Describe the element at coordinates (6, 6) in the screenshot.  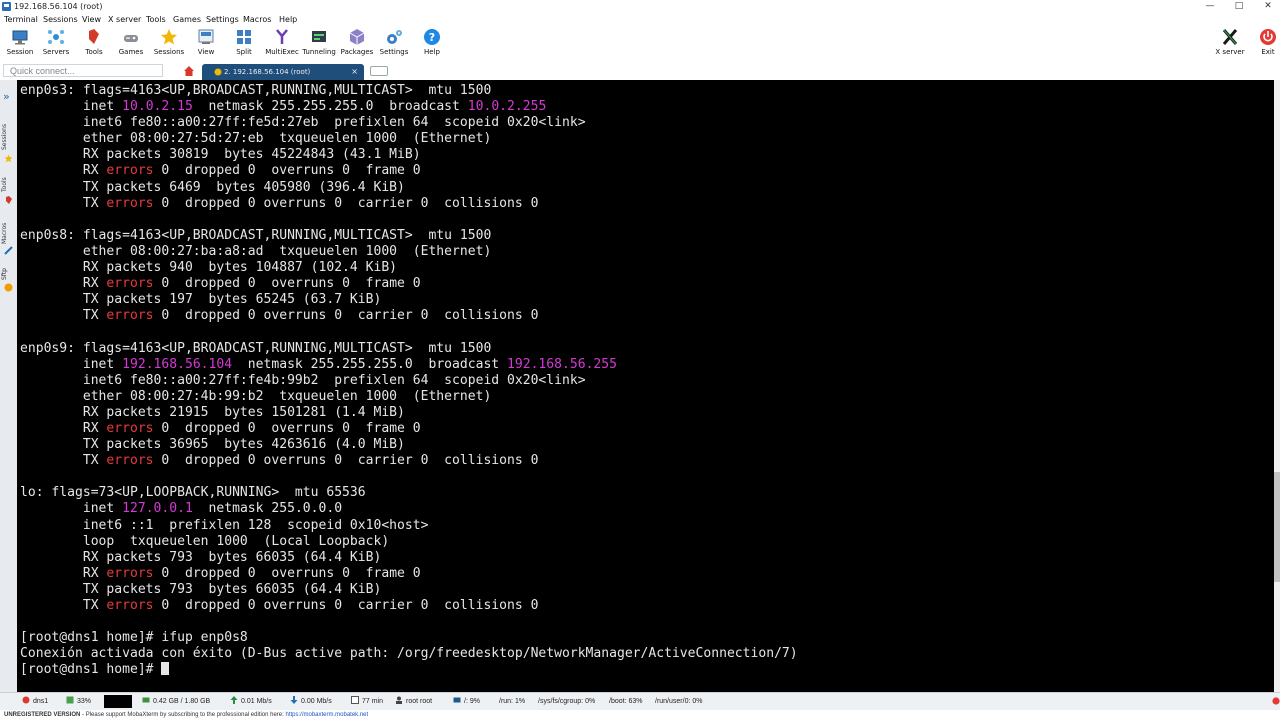
I see `app-icon` at that location.